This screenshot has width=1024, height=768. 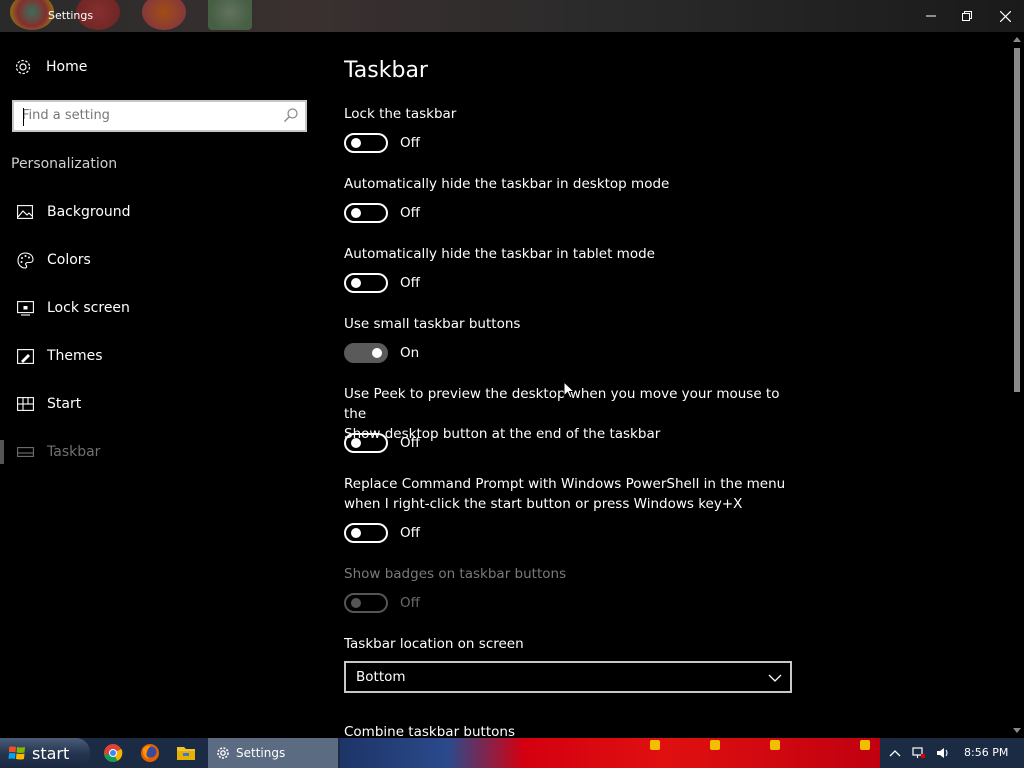 What do you see at coordinates (410, 353) in the screenshot?
I see `toggle-state: On` at bounding box center [410, 353].